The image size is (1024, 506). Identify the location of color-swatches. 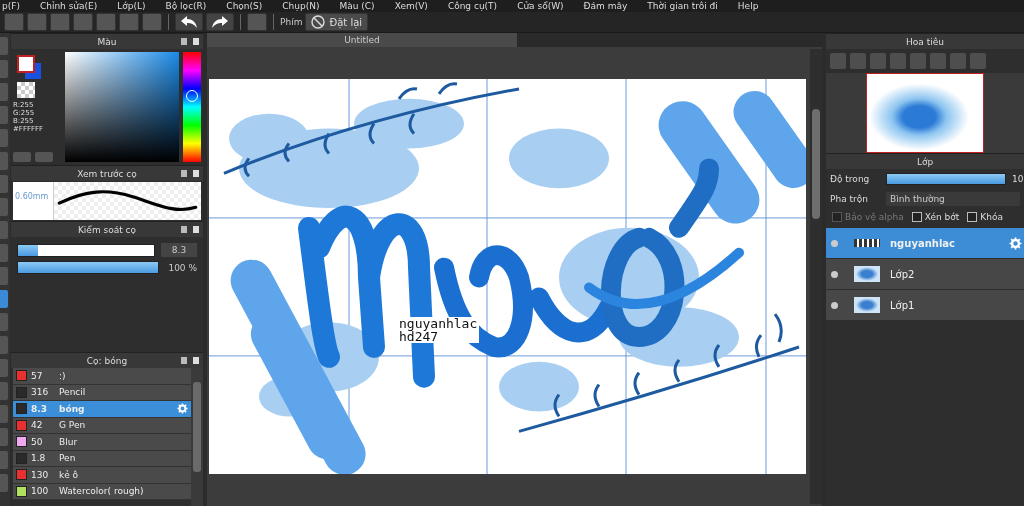
(30, 67).